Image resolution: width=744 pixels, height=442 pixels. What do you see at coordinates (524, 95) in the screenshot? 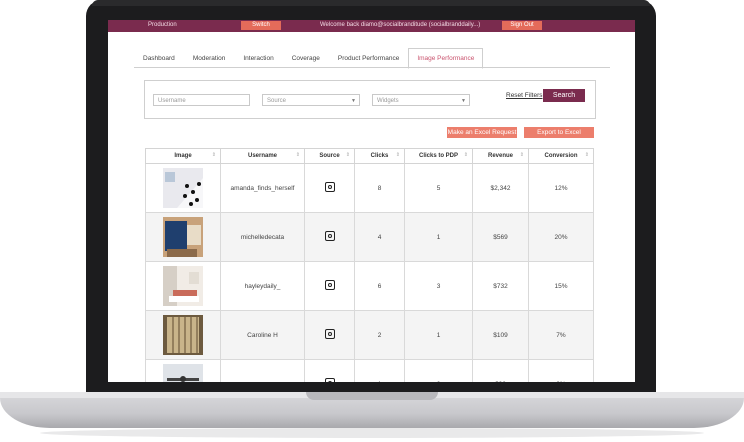
I see `reset-filters-link: Reset Filters` at bounding box center [524, 95].